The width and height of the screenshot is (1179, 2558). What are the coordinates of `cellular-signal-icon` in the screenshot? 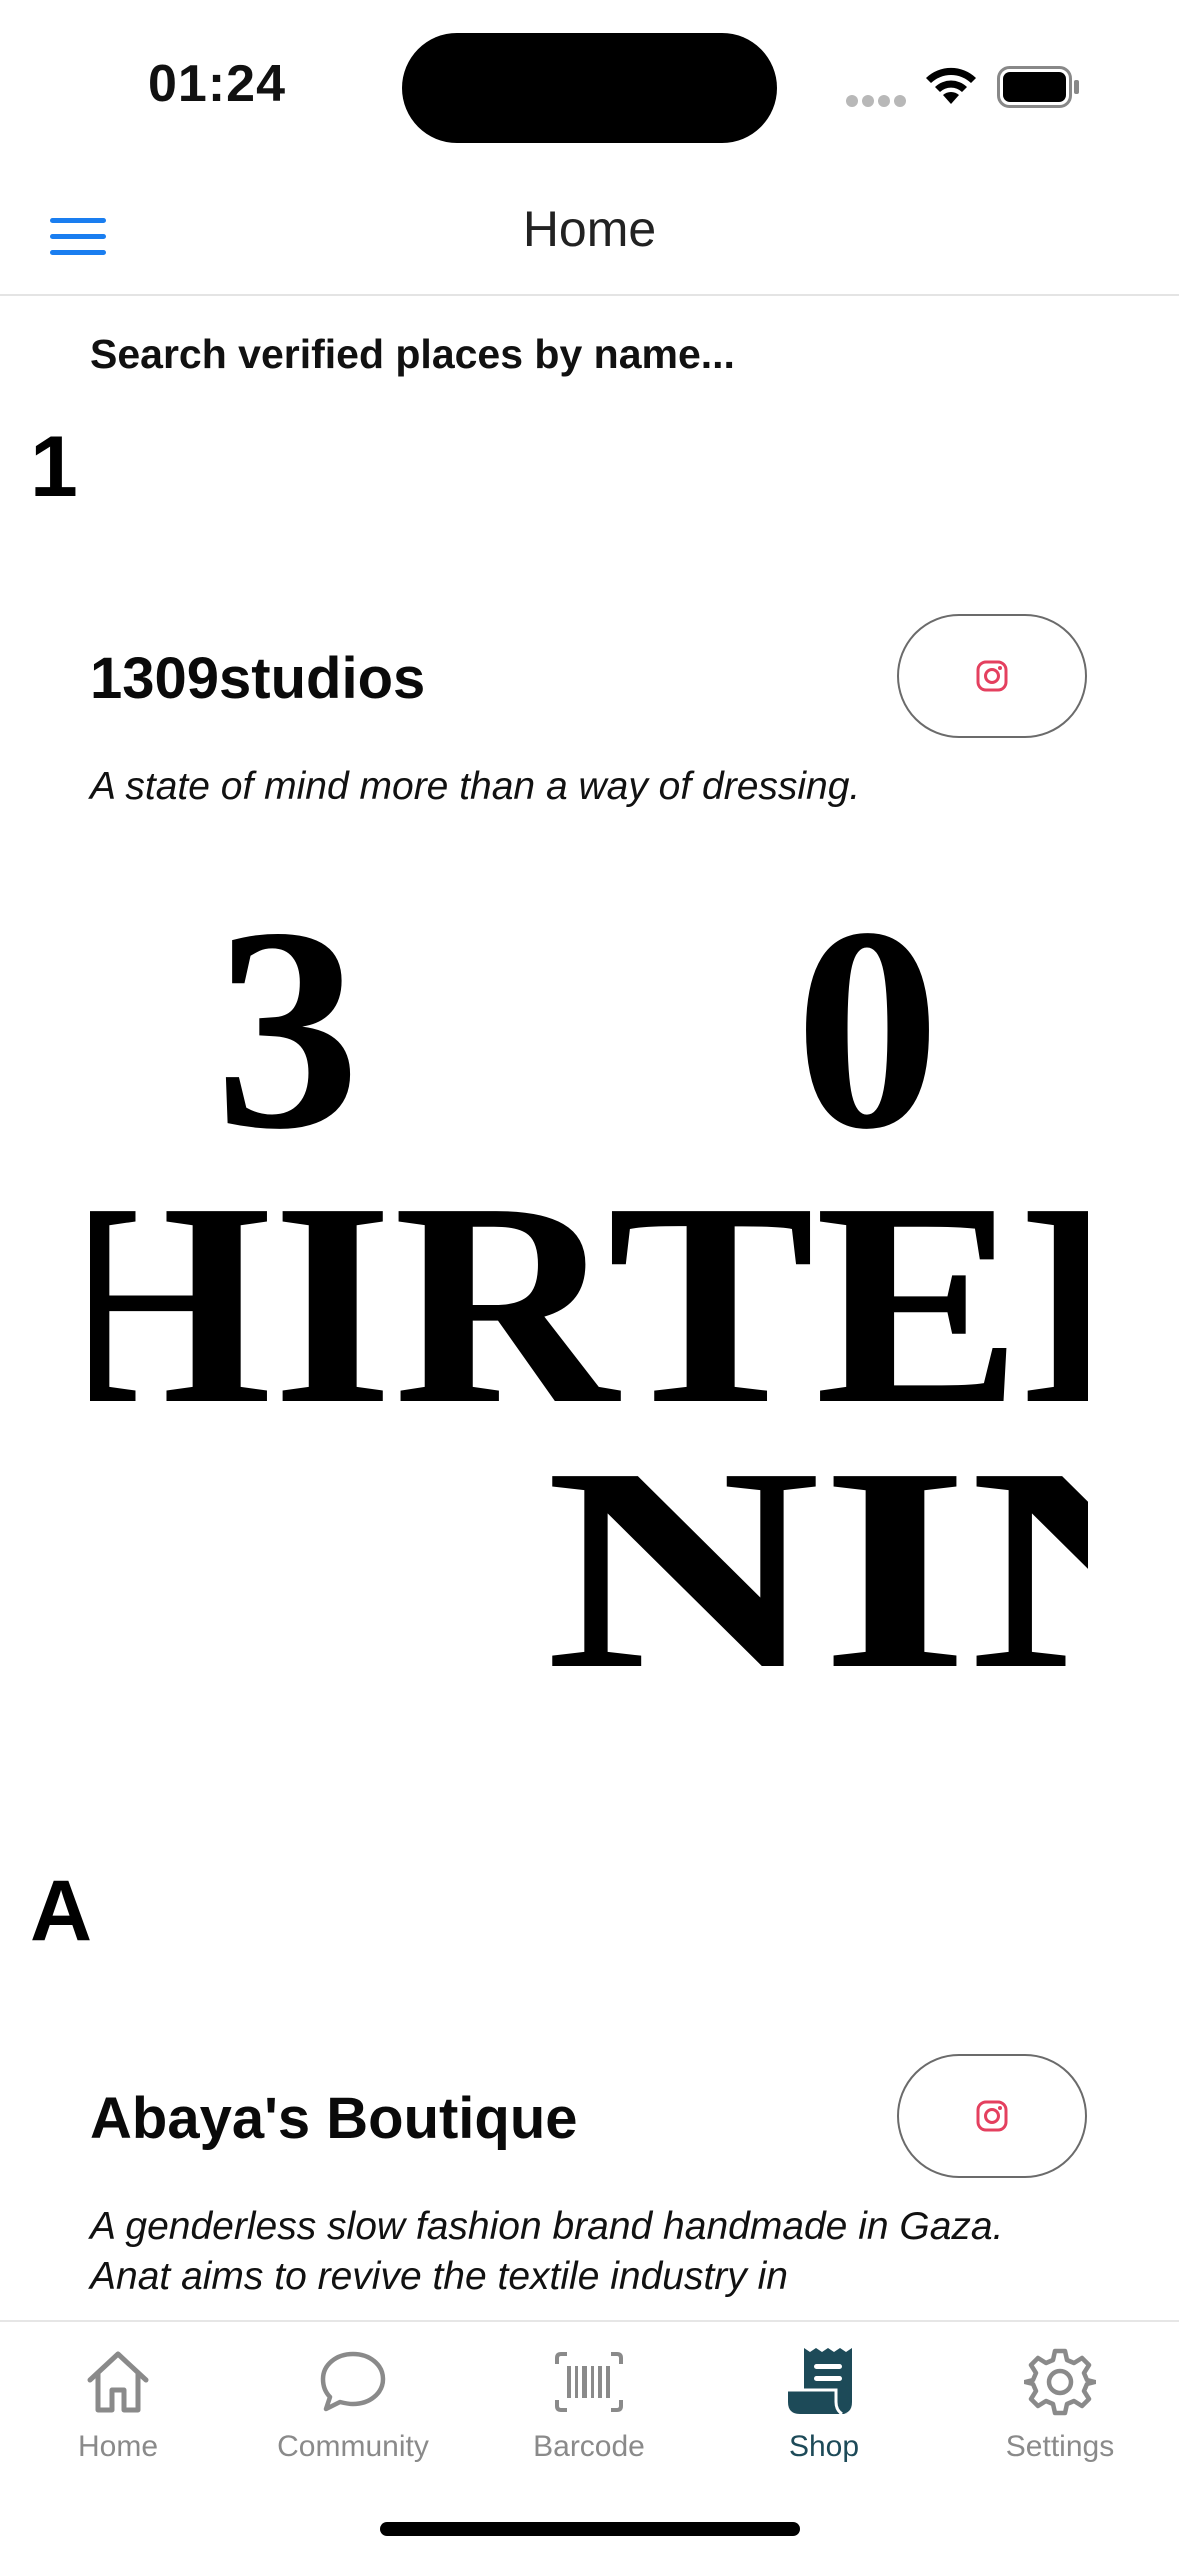 It's located at (876, 101).